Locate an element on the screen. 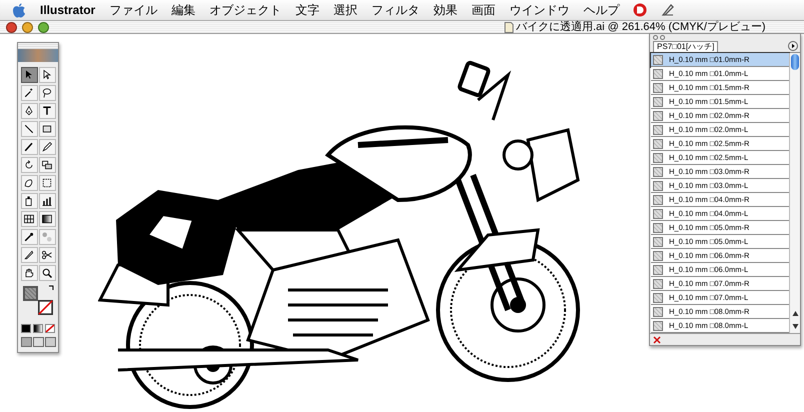 This screenshot has width=804, height=412. scissors-icon is located at coordinates (47, 255).